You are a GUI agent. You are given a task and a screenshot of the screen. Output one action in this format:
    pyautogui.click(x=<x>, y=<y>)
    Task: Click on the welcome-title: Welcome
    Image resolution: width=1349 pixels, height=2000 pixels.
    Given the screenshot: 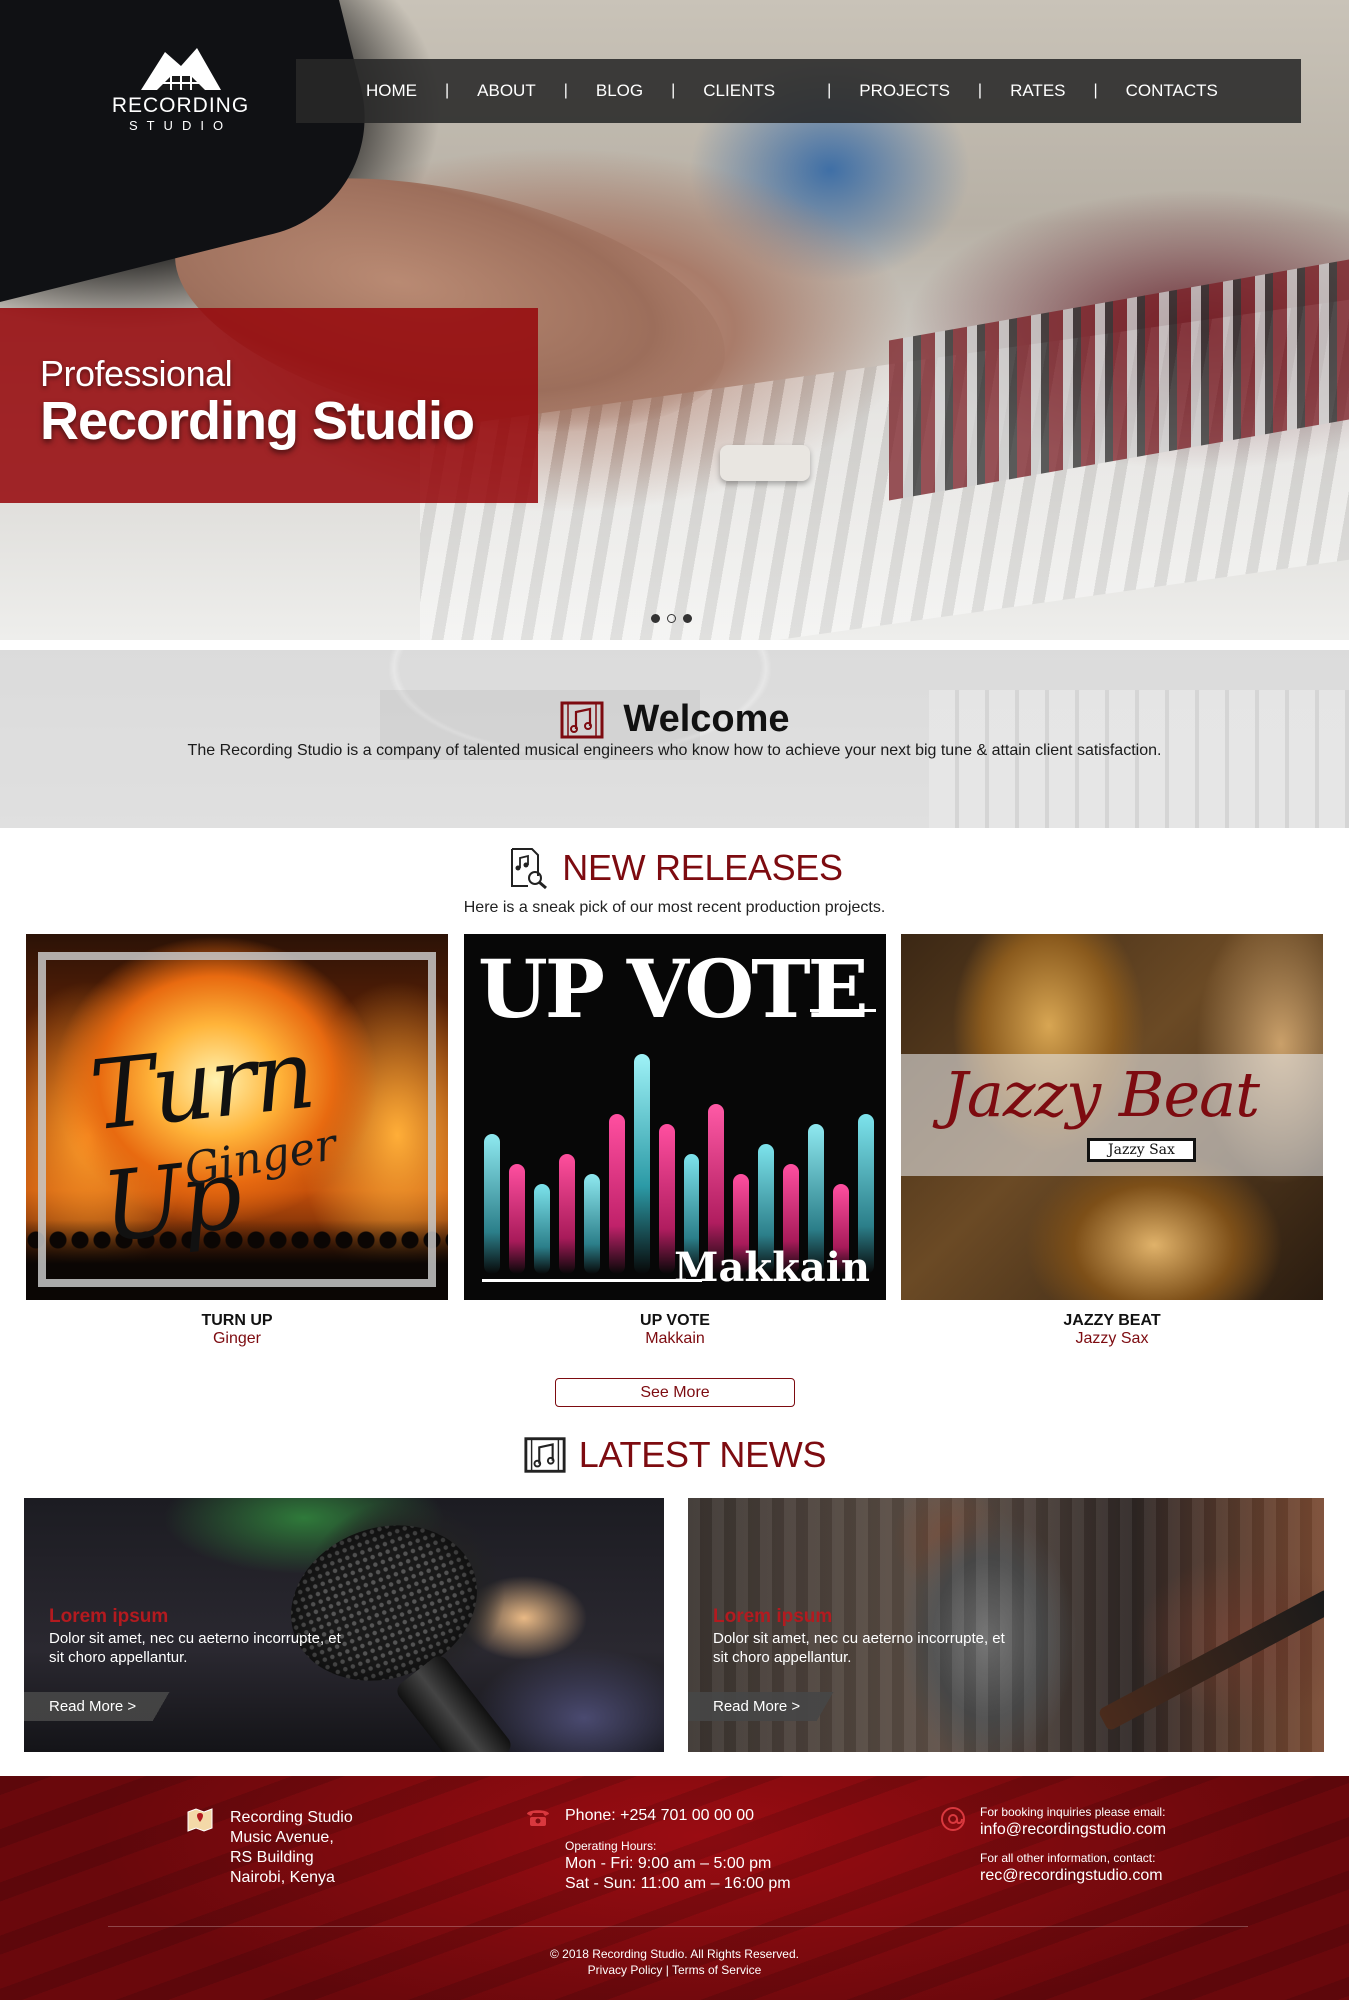 What is the action you would take?
    pyautogui.click(x=706, y=719)
    